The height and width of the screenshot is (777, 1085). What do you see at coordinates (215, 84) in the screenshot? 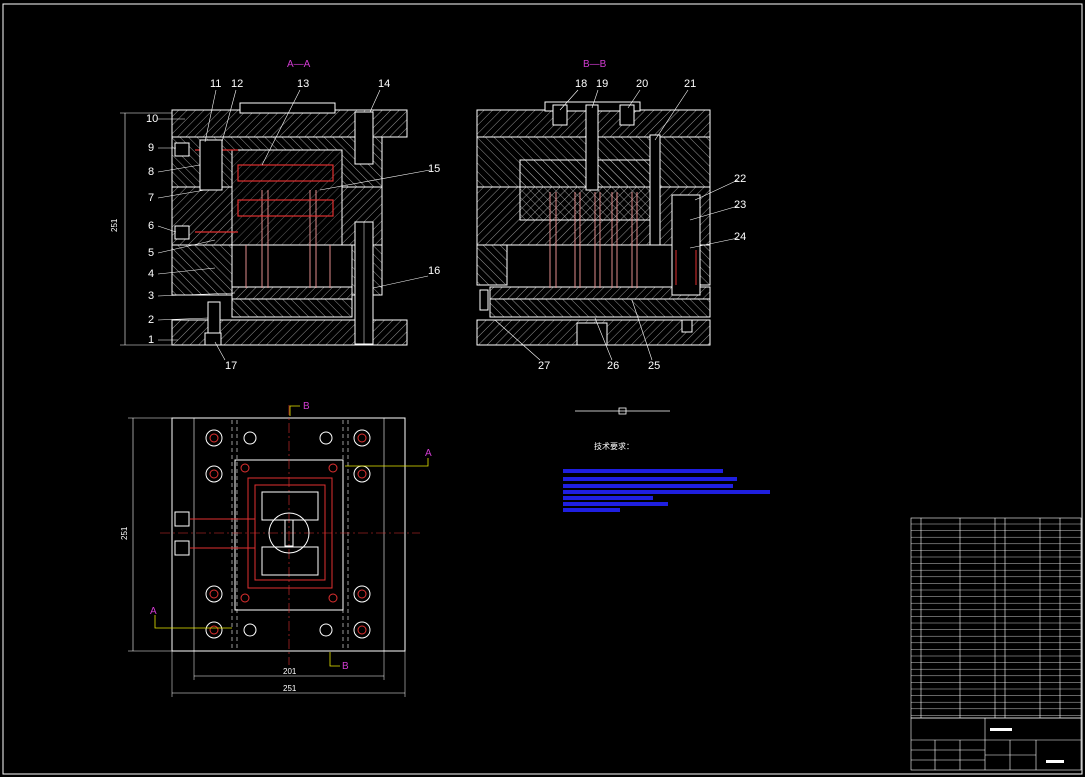
I see `part-label: 11` at bounding box center [215, 84].